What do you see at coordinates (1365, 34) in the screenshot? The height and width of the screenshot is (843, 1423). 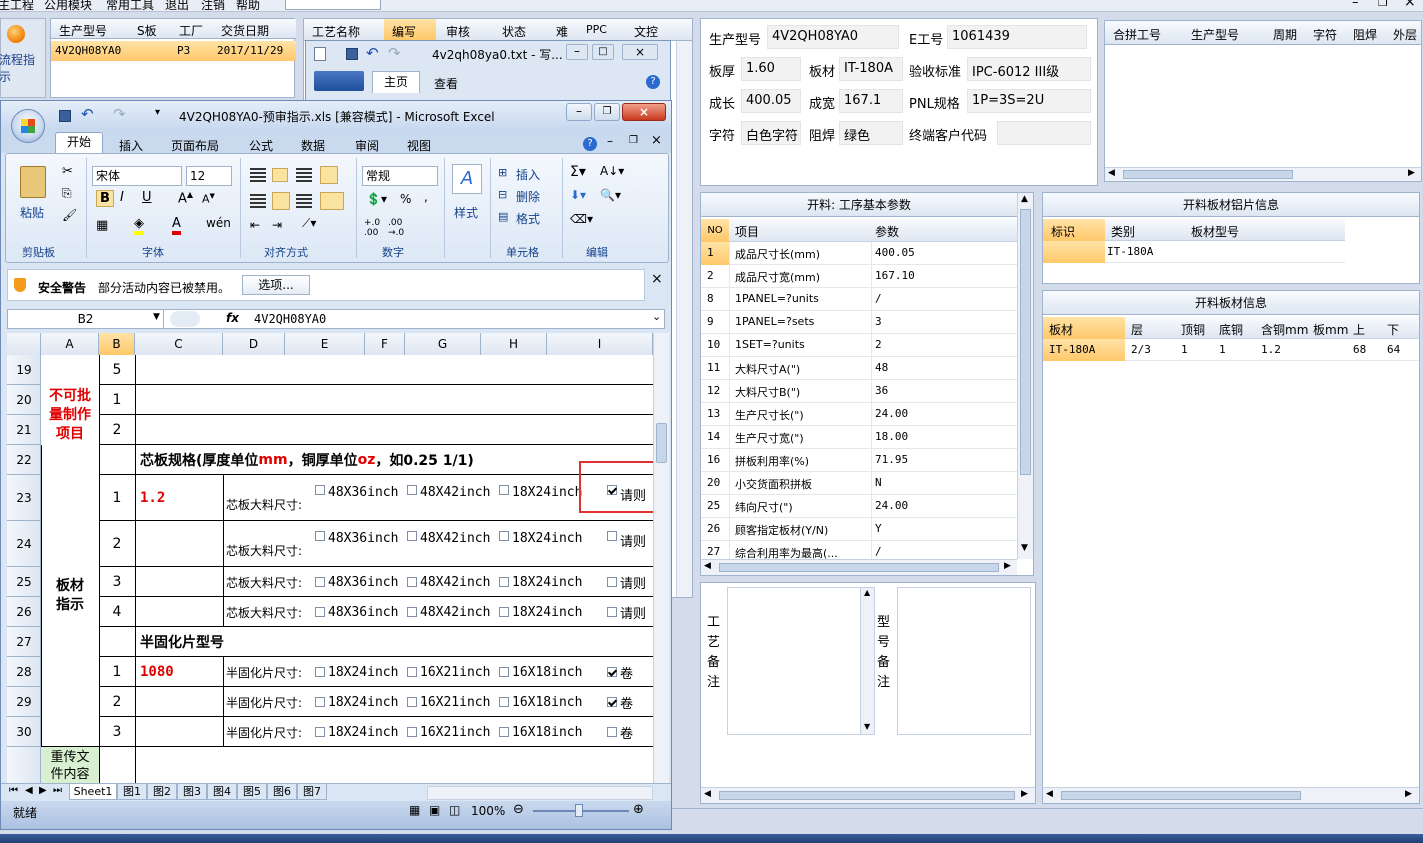 I see `col-header: 阻焊` at bounding box center [1365, 34].